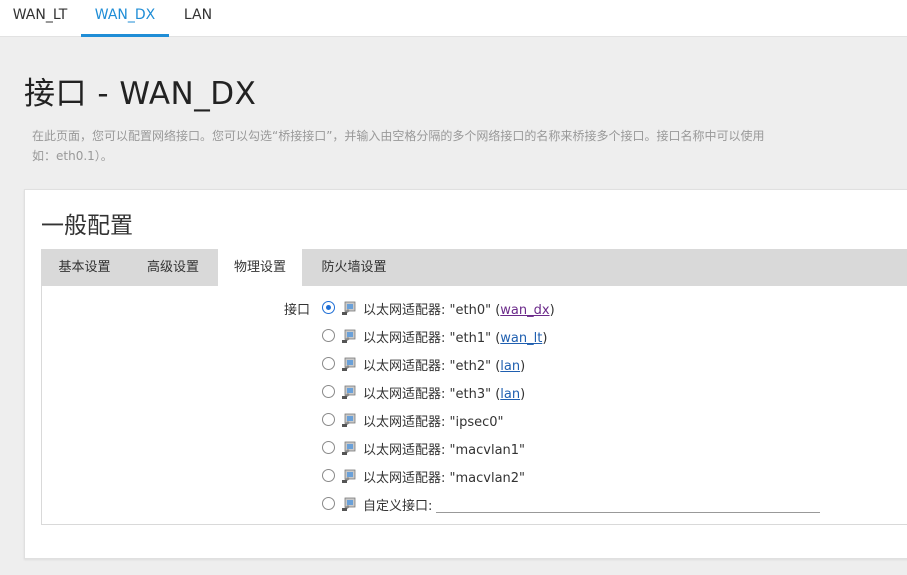 The image size is (907, 575). What do you see at coordinates (354, 267) in the screenshot?
I see `tab-firewall-settings: 防火墙设置` at bounding box center [354, 267].